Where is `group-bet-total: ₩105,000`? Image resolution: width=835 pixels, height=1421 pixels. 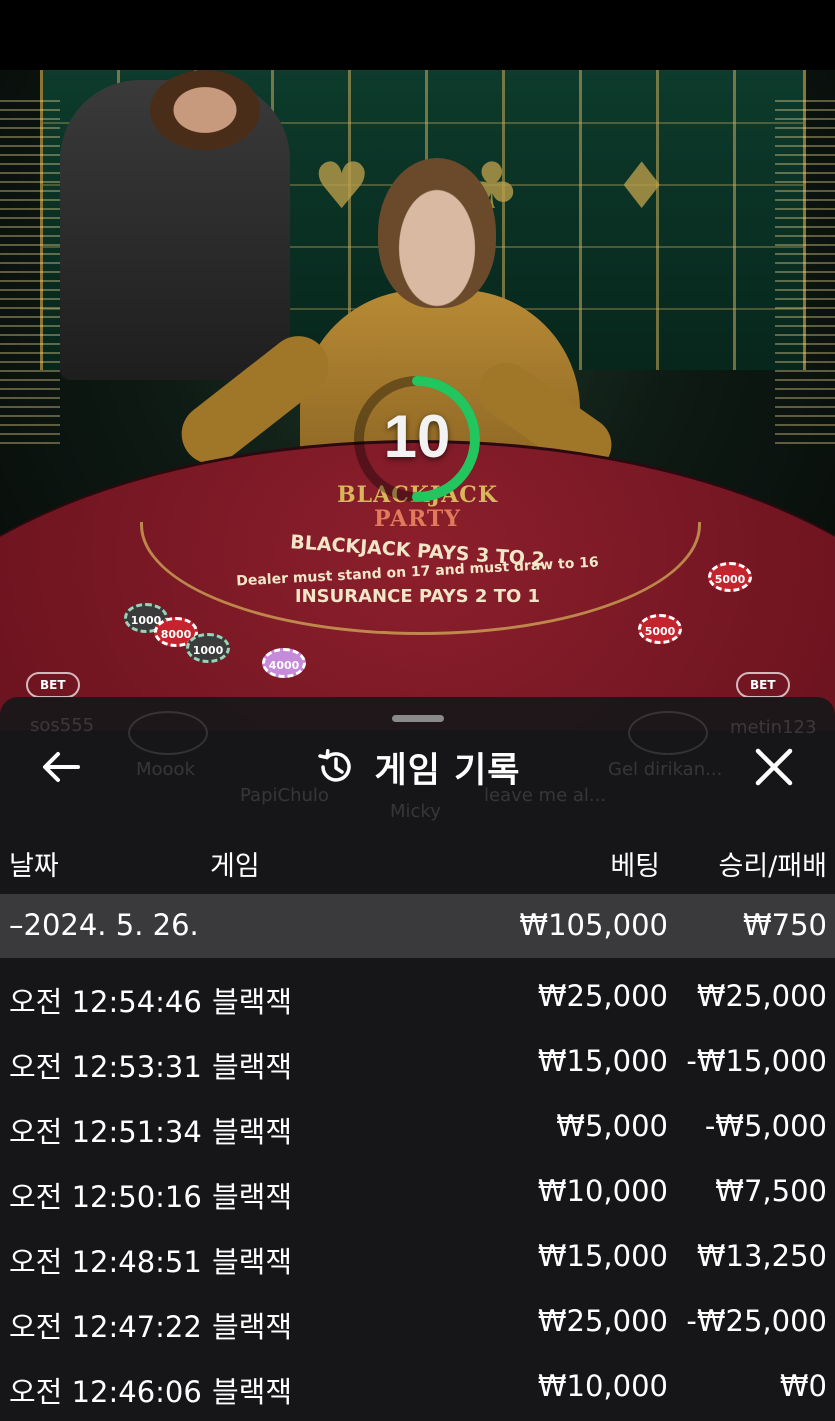 group-bet-total: ₩105,000 is located at coordinates (593, 925).